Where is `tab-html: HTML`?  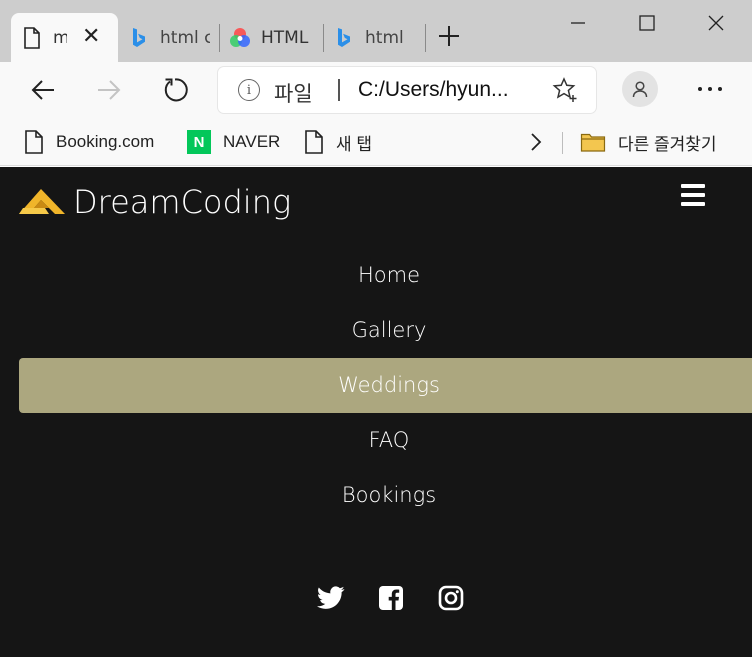 tab-html: HTML is located at coordinates (271, 37).